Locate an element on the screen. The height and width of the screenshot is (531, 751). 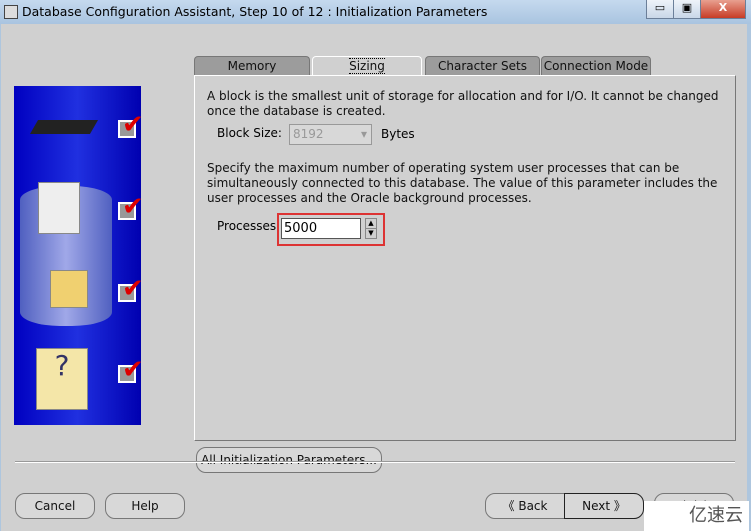
minimize-button: ▭ is located at coordinates (660, 9).